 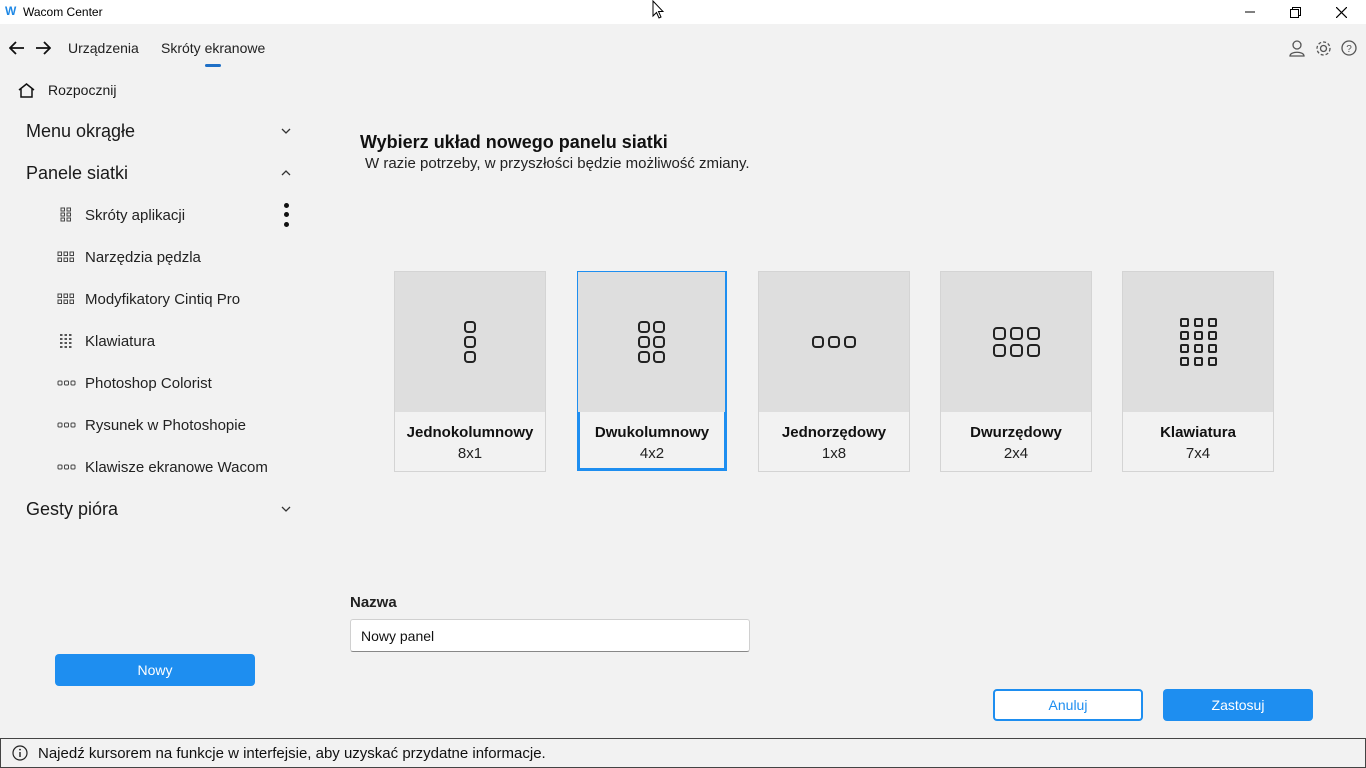 I want to click on layout-dimensions: 1x8, so click(x=834, y=453).